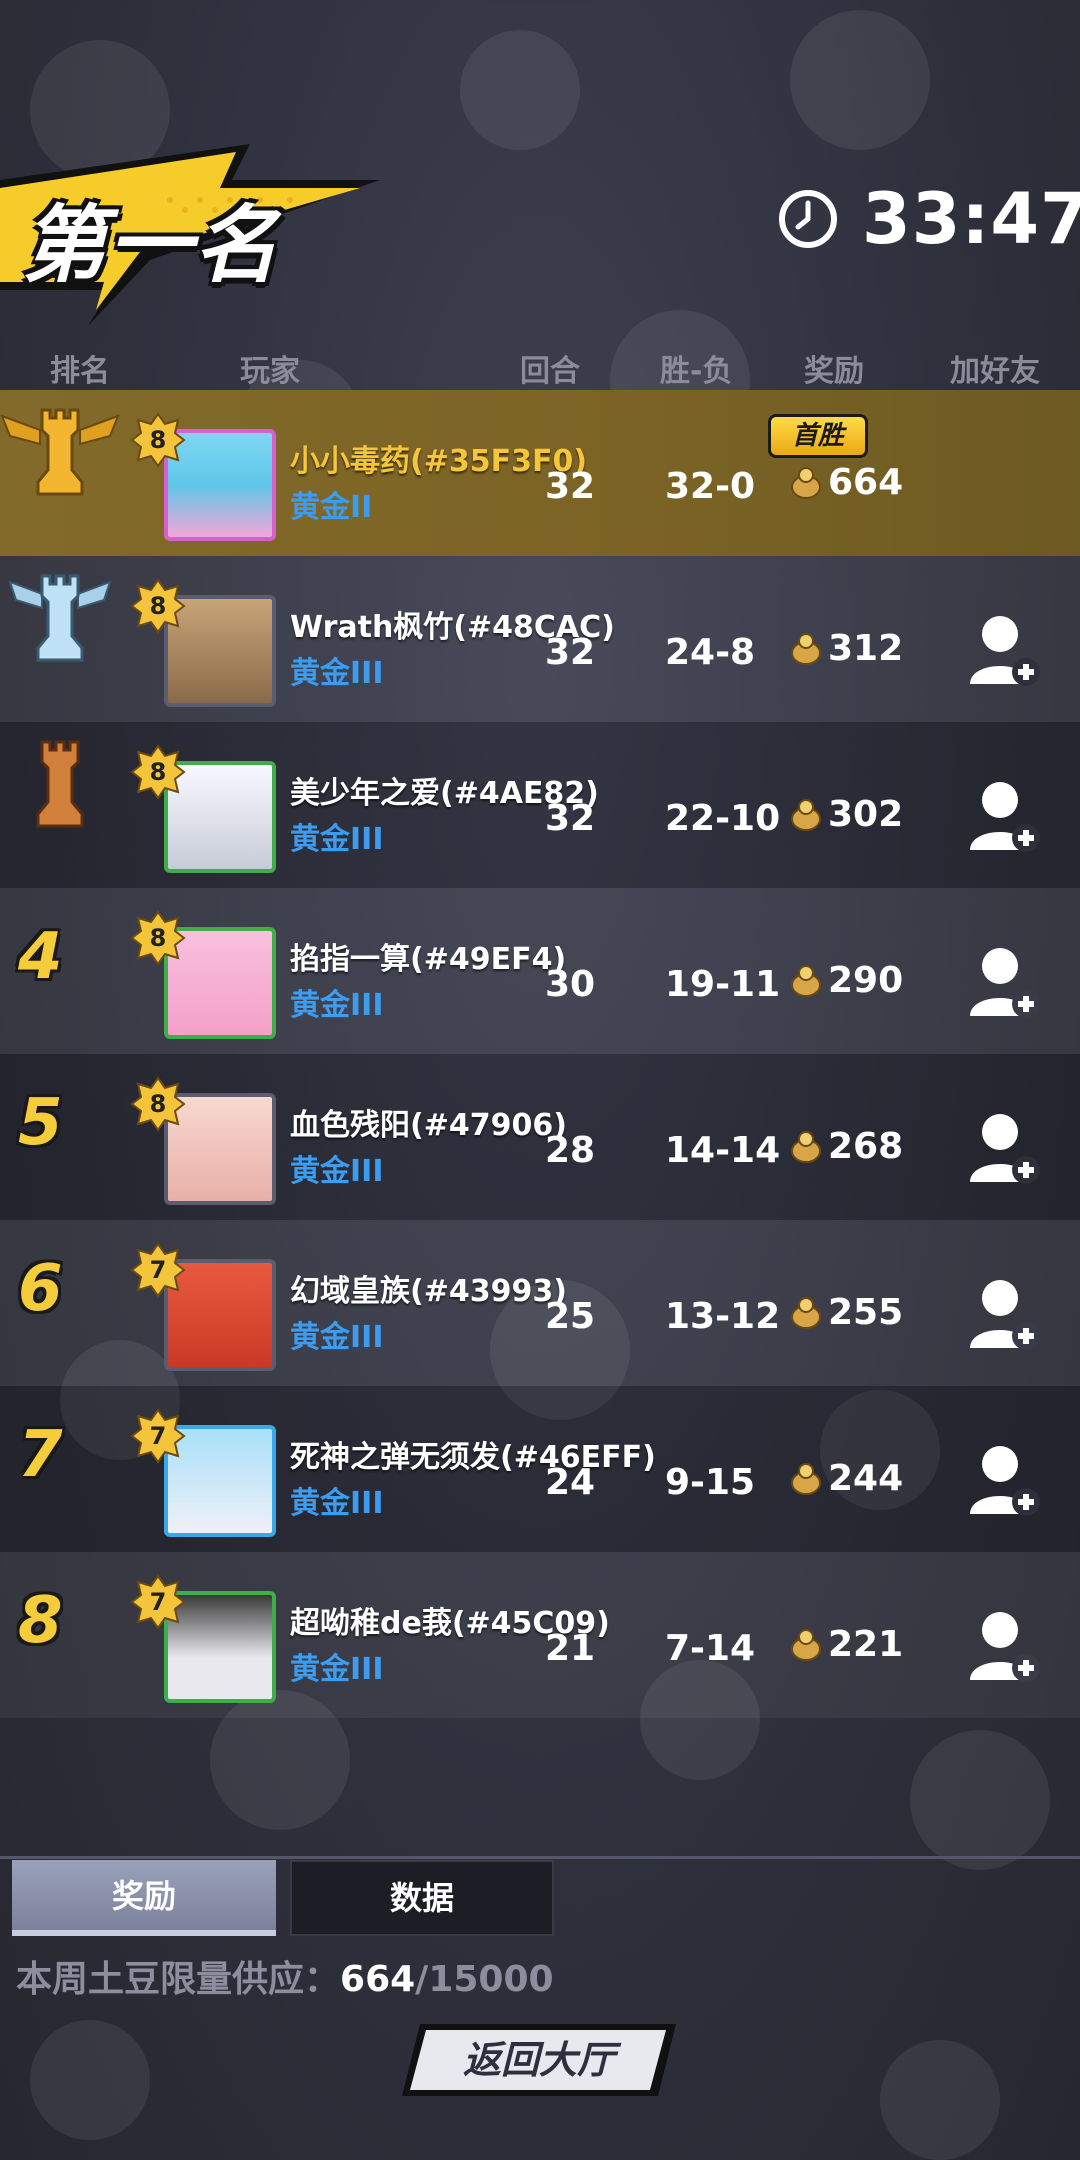 This screenshot has height=2160, width=1080. What do you see at coordinates (570, 1482) in the screenshot?
I see `player-rounds: 24` at bounding box center [570, 1482].